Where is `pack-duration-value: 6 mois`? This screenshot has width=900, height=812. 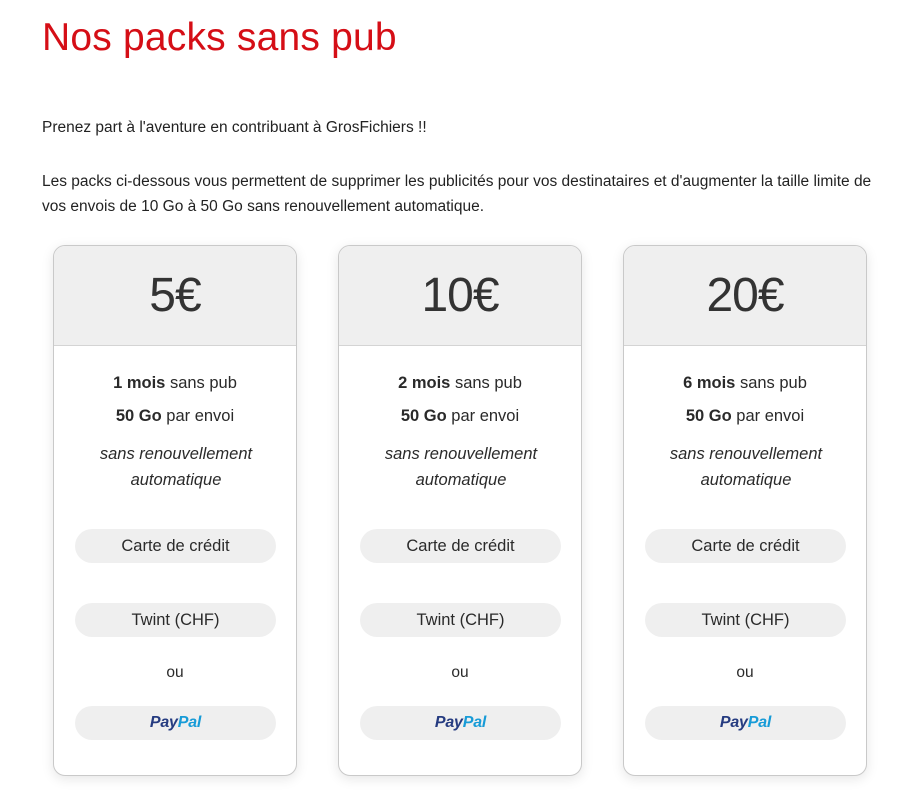
pack-duration-value: 6 mois is located at coordinates (709, 383).